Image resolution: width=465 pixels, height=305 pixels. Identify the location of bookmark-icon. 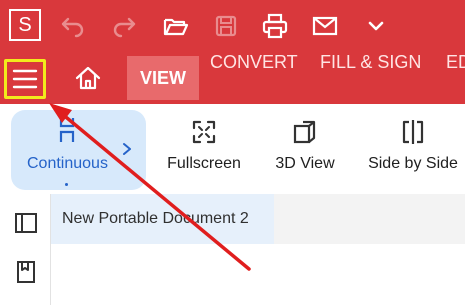
(26, 272).